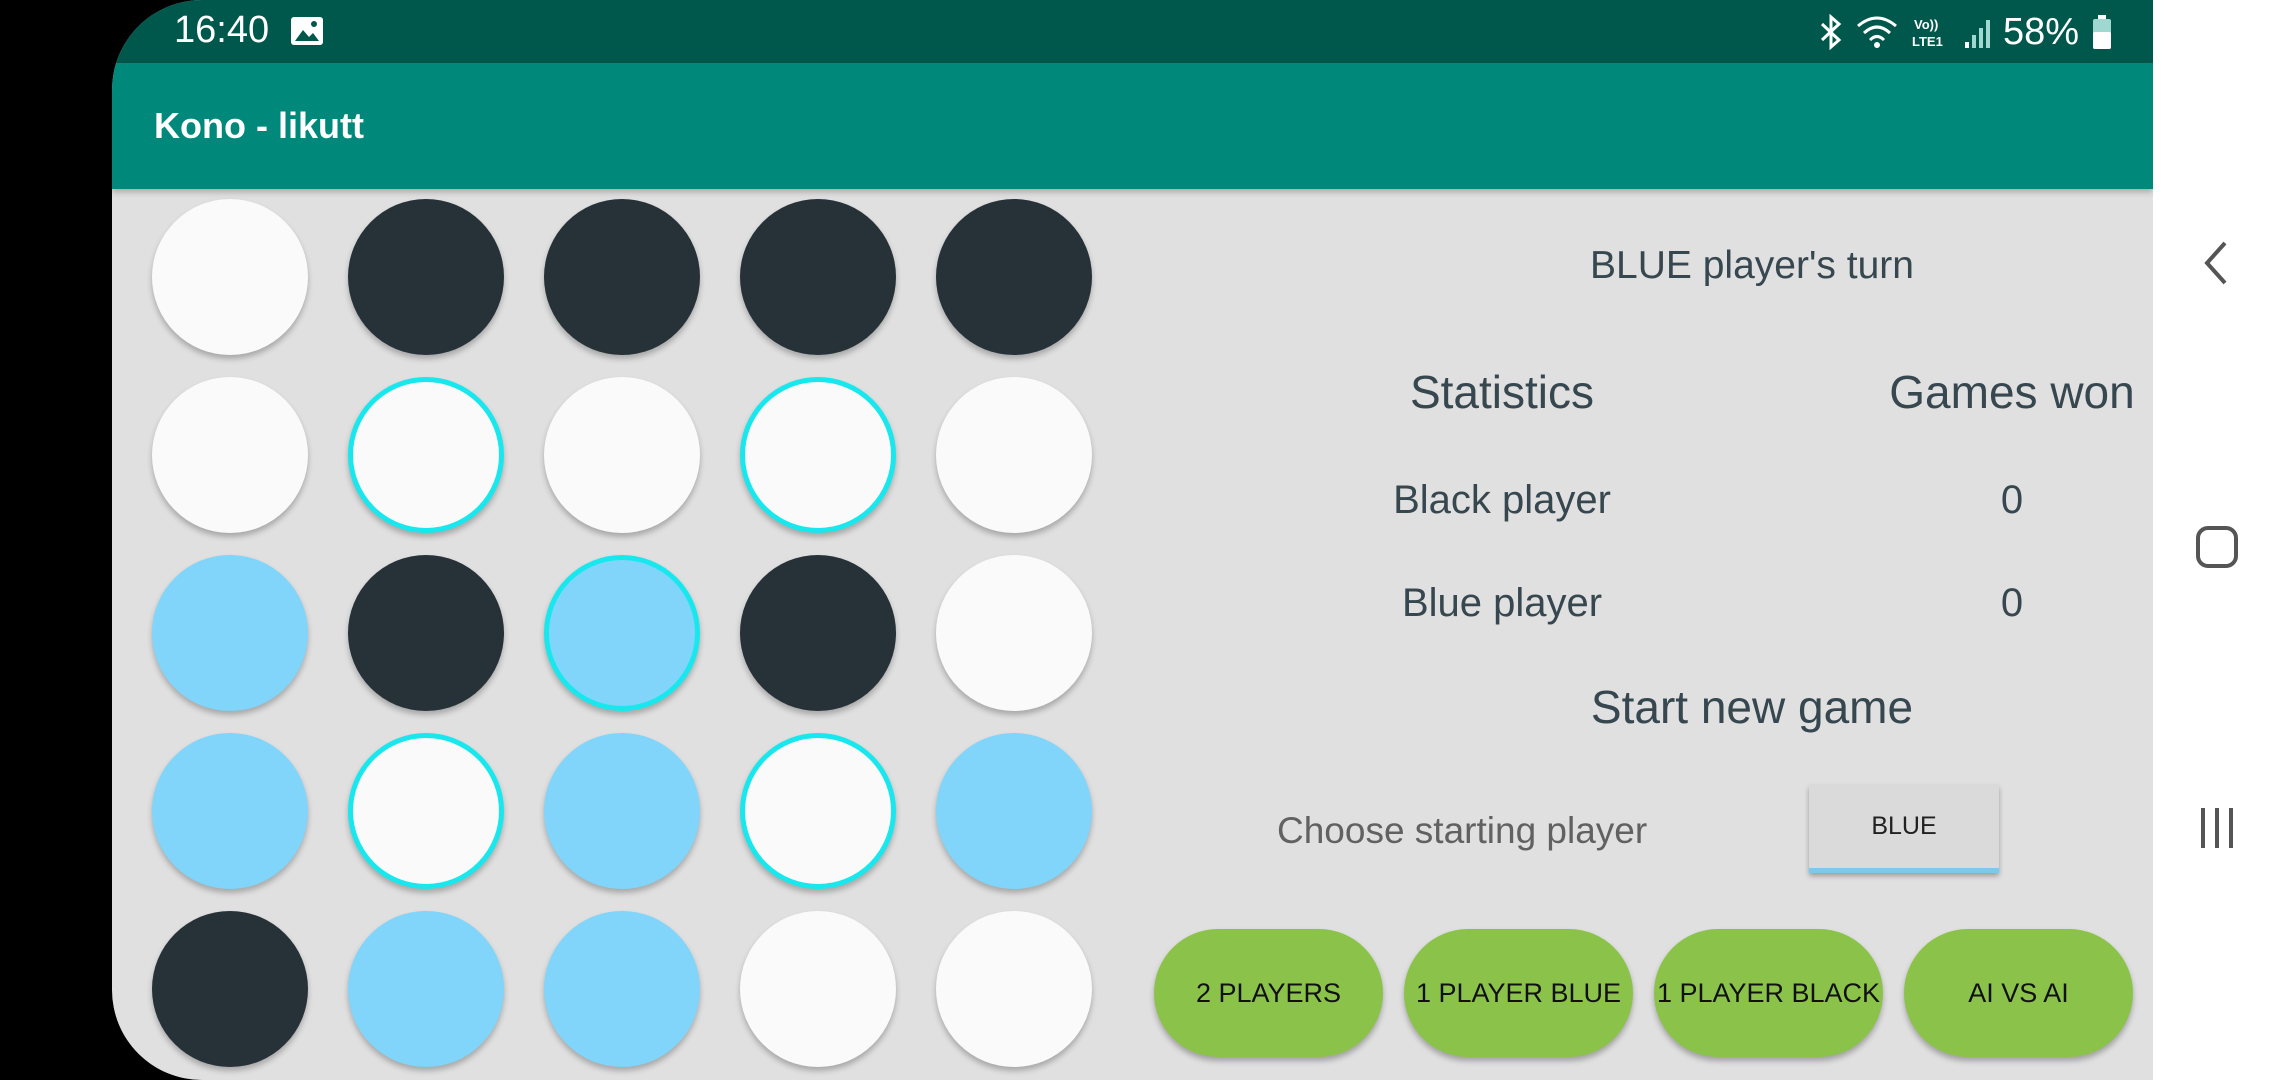 This screenshot has width=2280, height=1080. What do you see at coordinates (622, 277) in the screenshot?
I see `board-cell-r1-c3` at bounding box center [622, 277].